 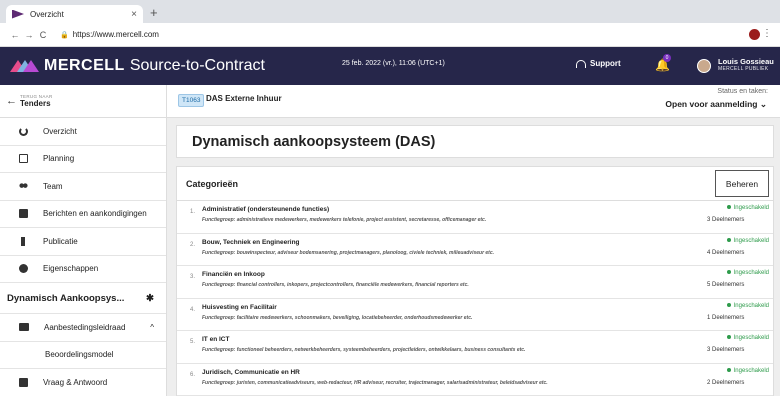 What do you see at coordinates (742, 183) in the screenshot?
I see `manage-button: Beheren` at bounding box center [742, 183].